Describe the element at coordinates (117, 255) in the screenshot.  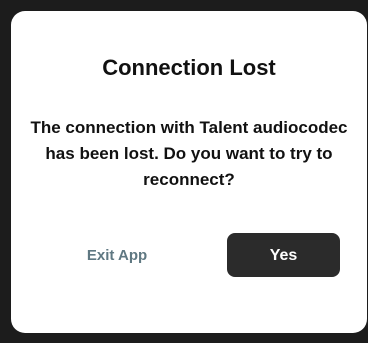
I see `exit-app-button: Exit App` at that location.